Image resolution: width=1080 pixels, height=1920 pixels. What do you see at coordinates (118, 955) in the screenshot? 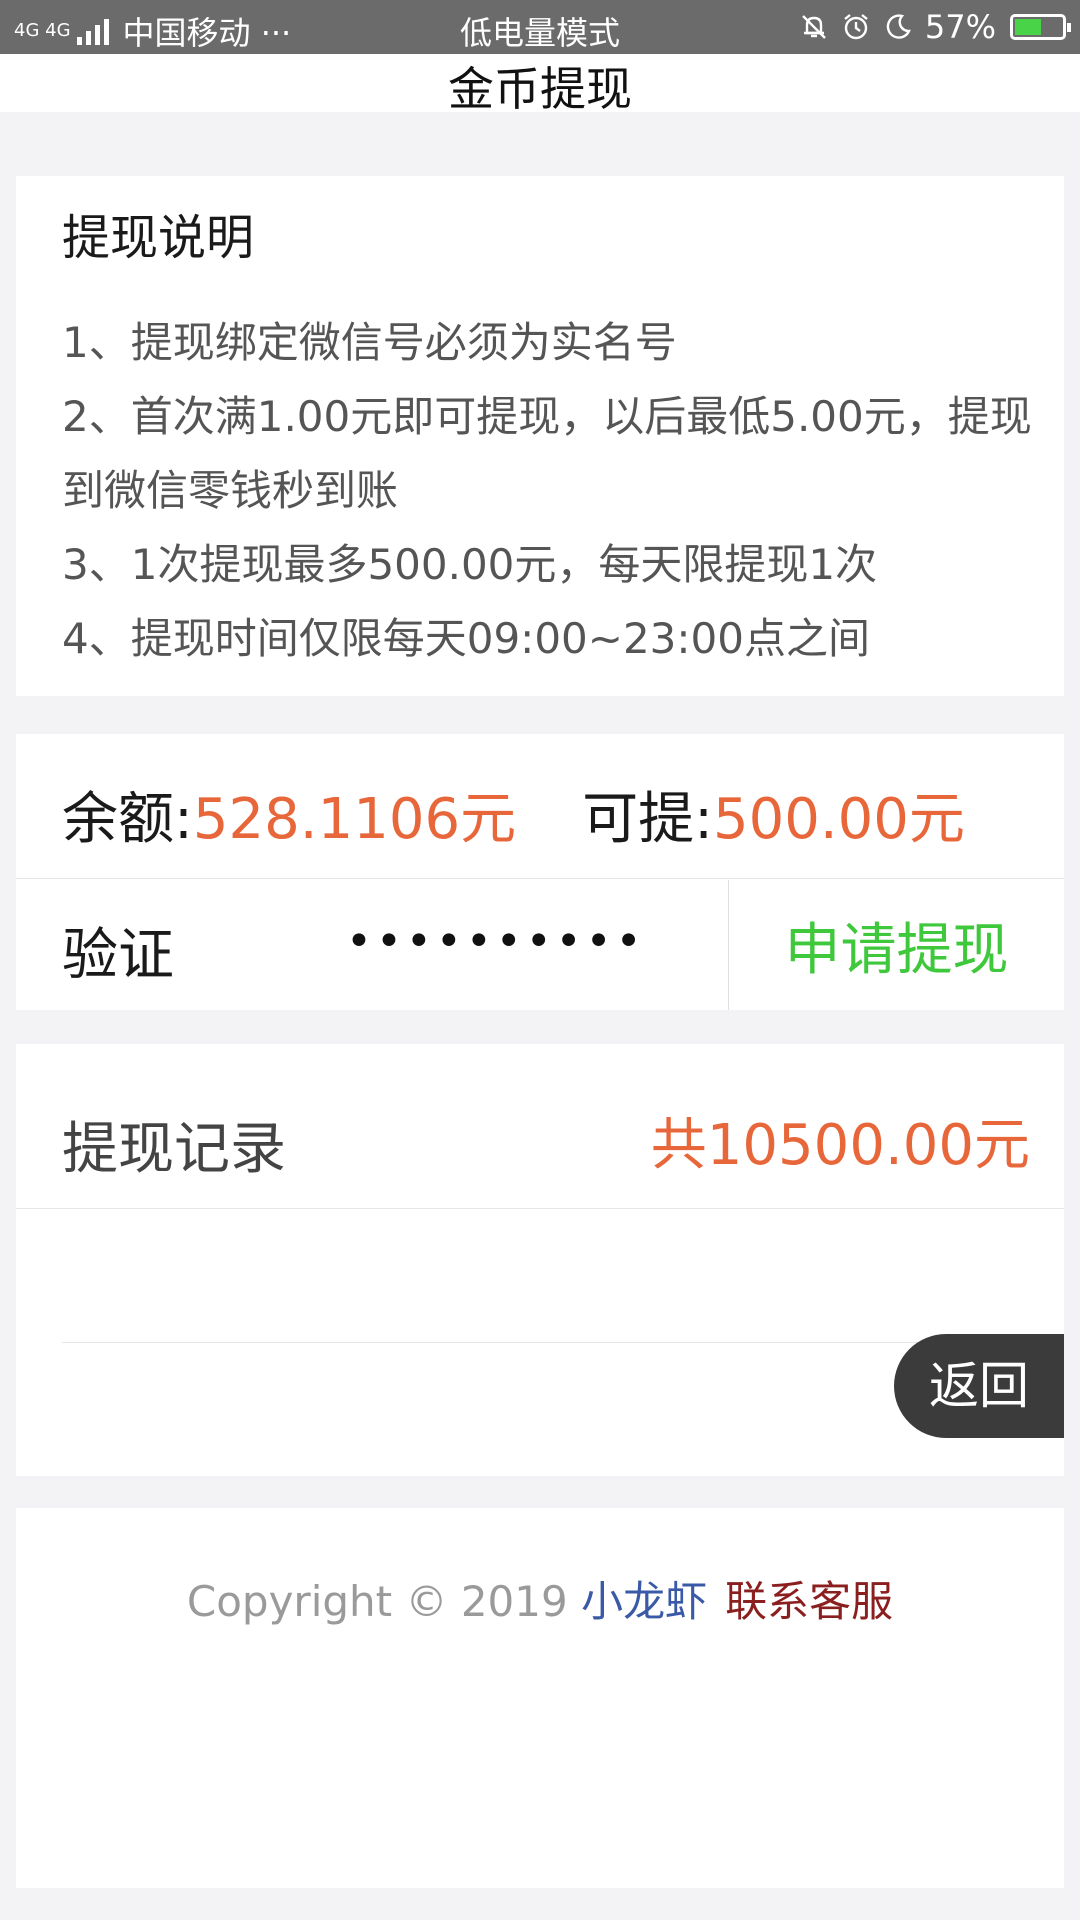
I see `verify-label: 验证` at bounding box center [118, 955].